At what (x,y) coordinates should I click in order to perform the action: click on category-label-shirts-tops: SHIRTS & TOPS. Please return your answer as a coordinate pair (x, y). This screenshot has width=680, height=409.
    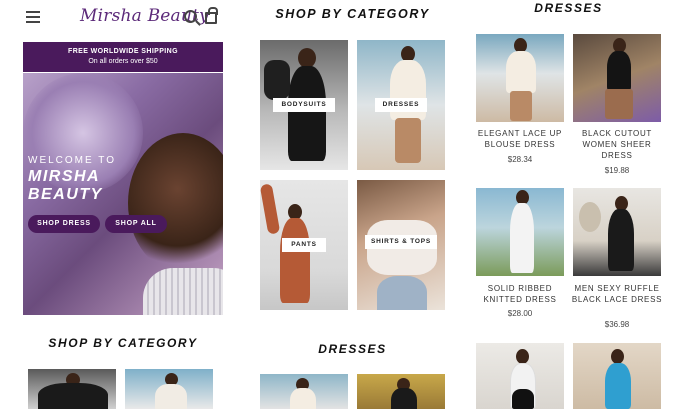
    Looking at the image, I should click on (401, 242).